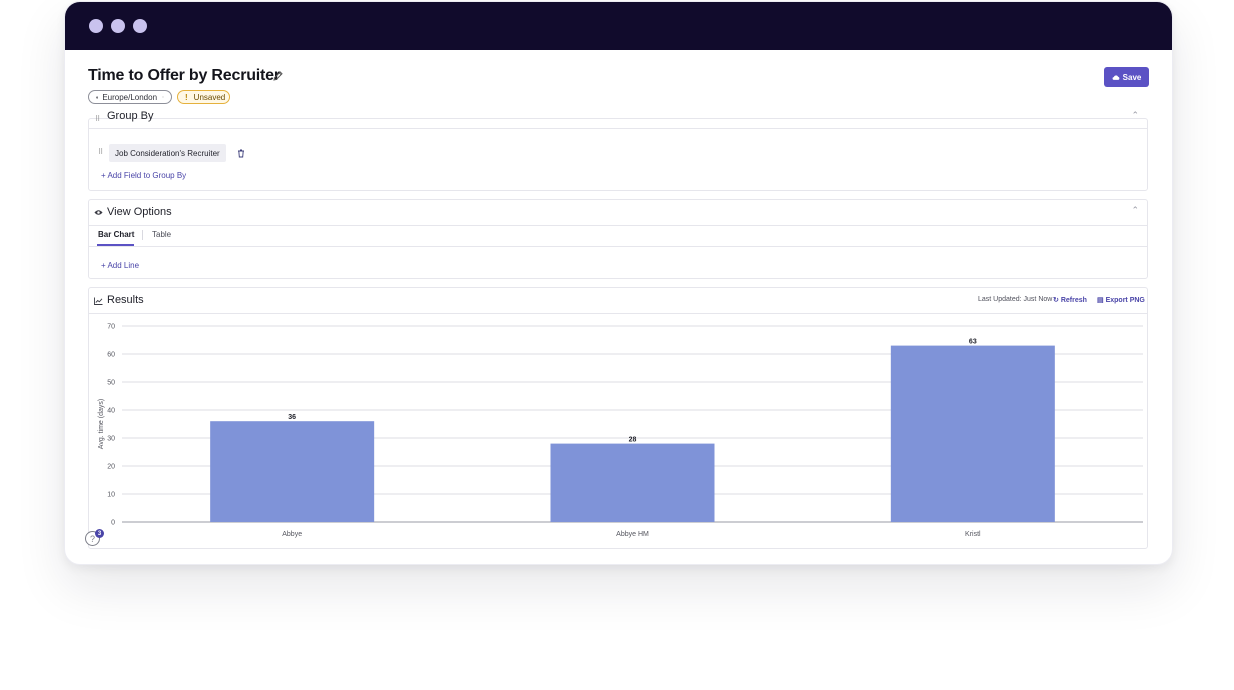 The height and width of the screenshot is (690, 1234). I want to click on x-axis-ticks: Abbye Abbye HM Kristl, so click(631, 534).